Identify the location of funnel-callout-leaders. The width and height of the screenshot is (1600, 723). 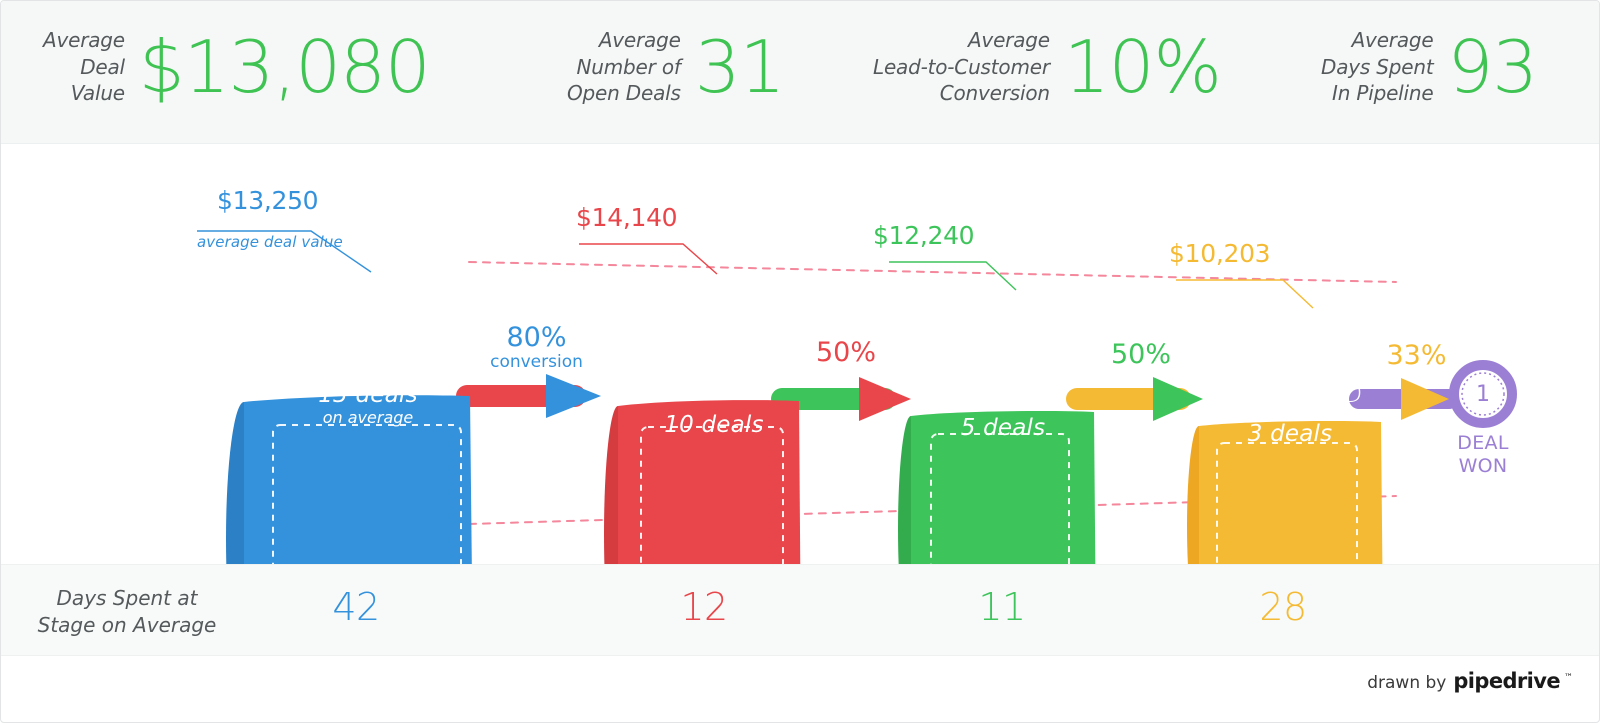
(755, 269).